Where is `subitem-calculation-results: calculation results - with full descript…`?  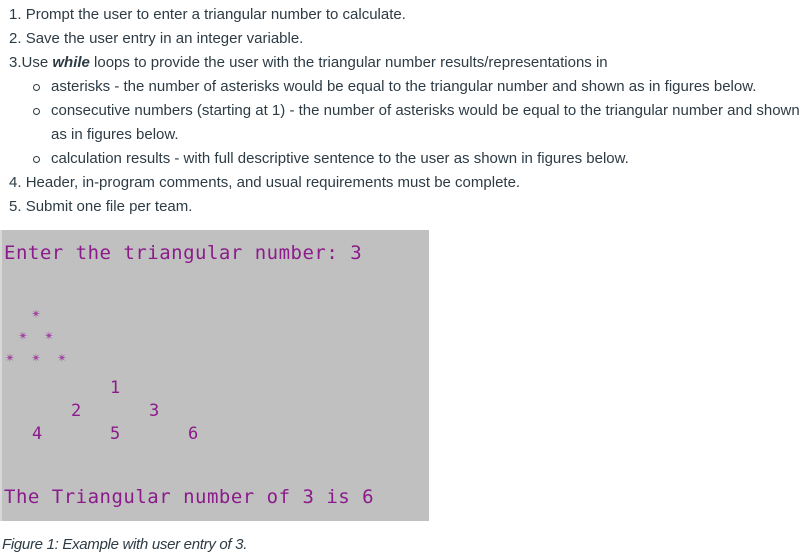 subitem-calculation-results: calculation results - with full descript… is located at coordinates (404, 159).